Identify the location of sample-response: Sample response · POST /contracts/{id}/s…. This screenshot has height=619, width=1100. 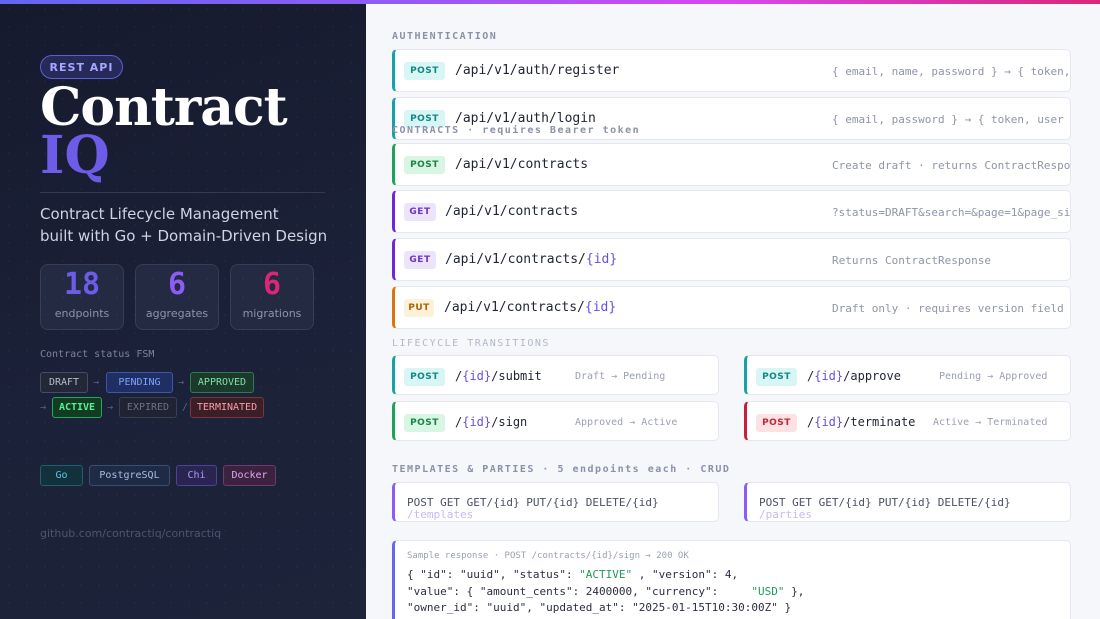
(731, 579).